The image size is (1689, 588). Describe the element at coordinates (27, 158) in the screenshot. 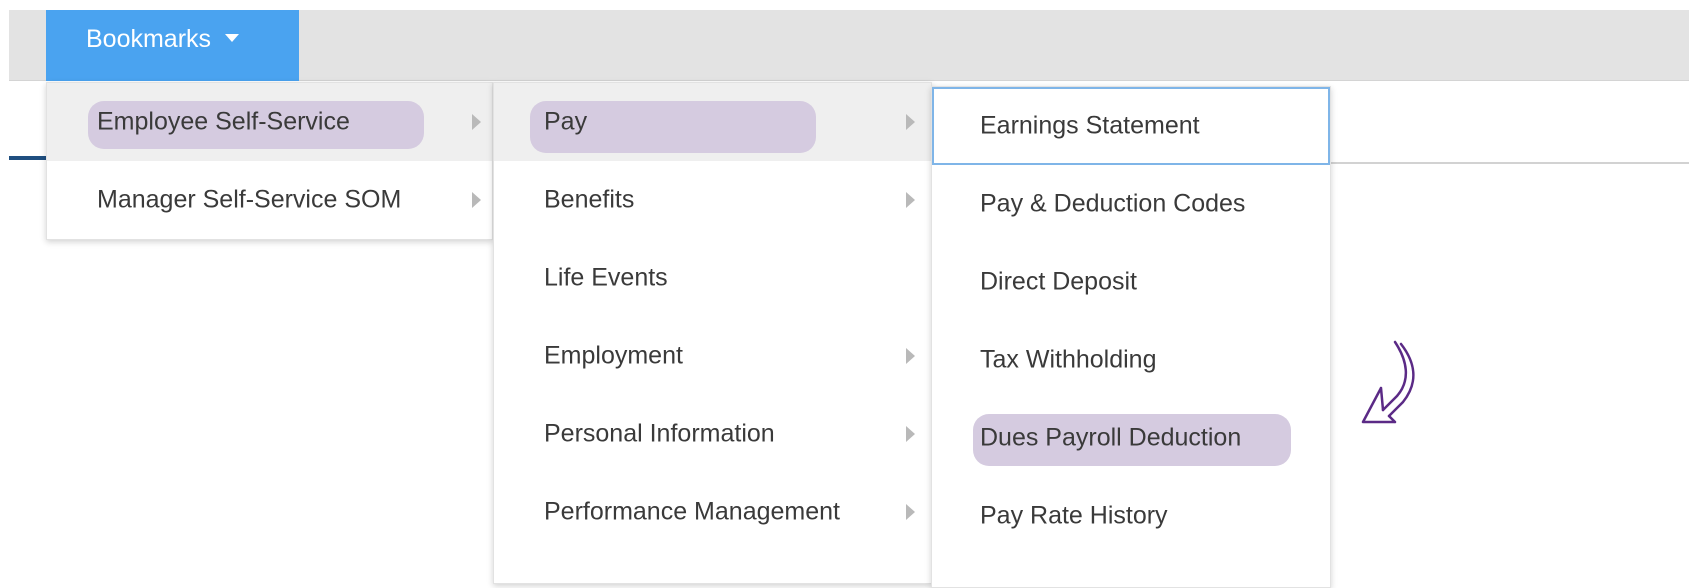

I see `active-tab-underline` at that location.